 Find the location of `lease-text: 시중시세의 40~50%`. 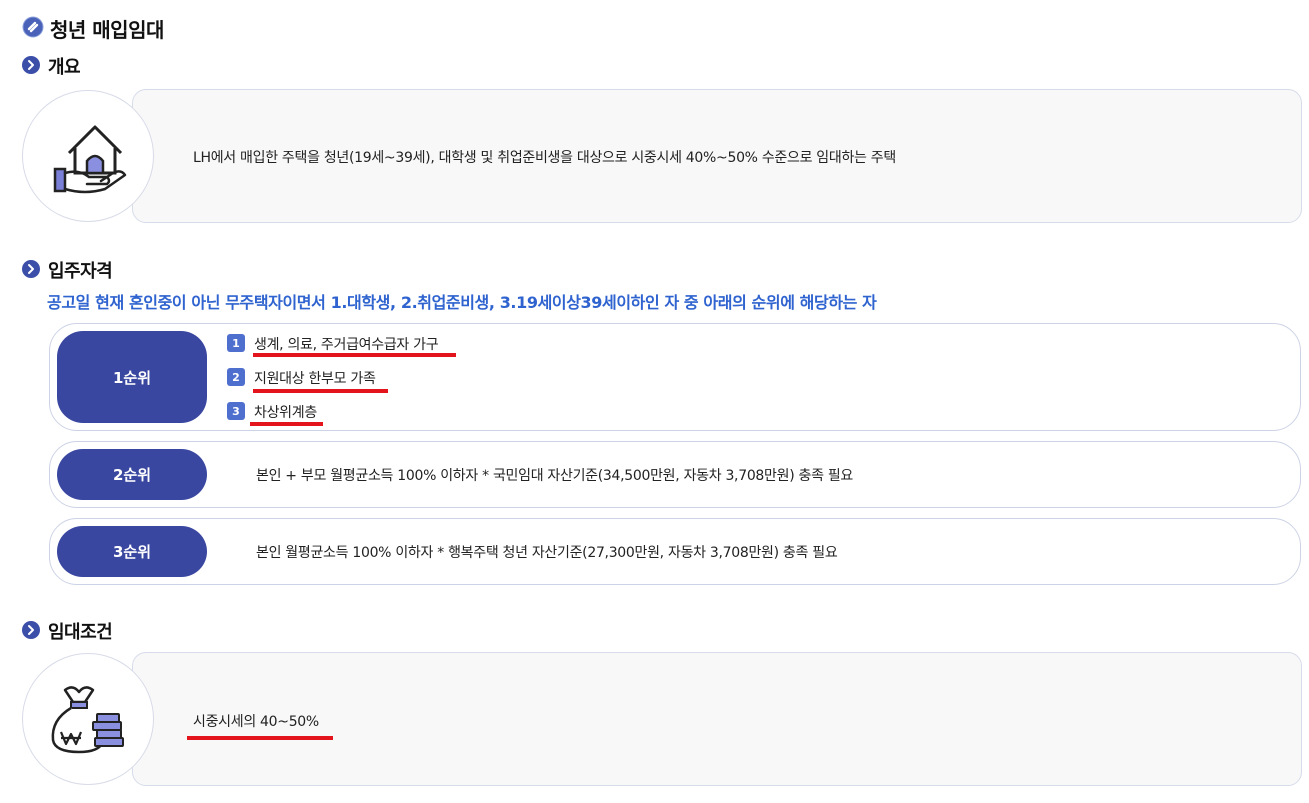

lease-text: 시중시세의 40~50% is located at coordinates (256, 722).